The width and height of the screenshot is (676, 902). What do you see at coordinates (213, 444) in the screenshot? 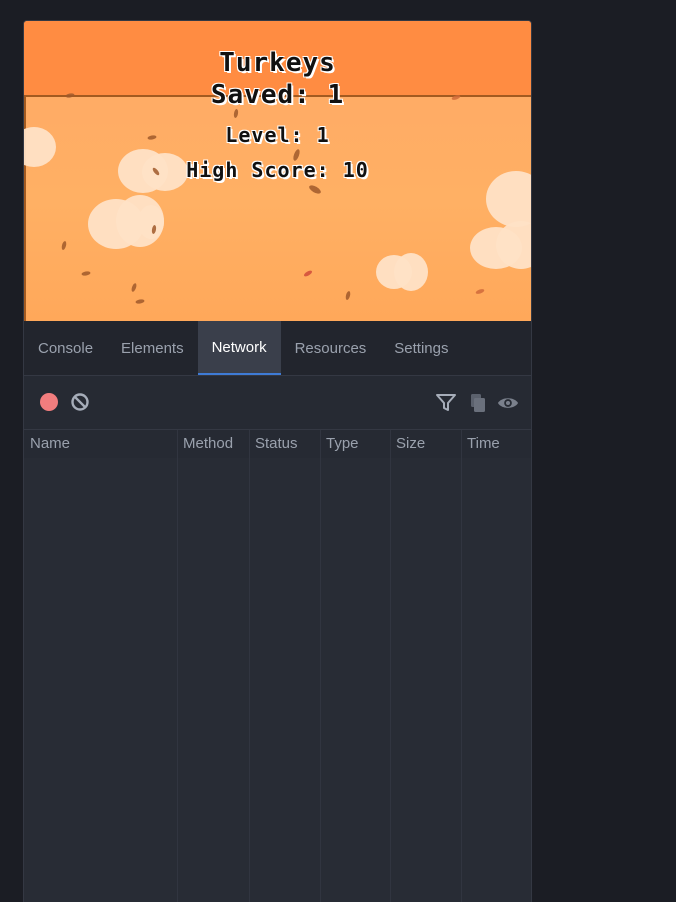
I see `column-header-method: Method` at bounding box center [213, 444].